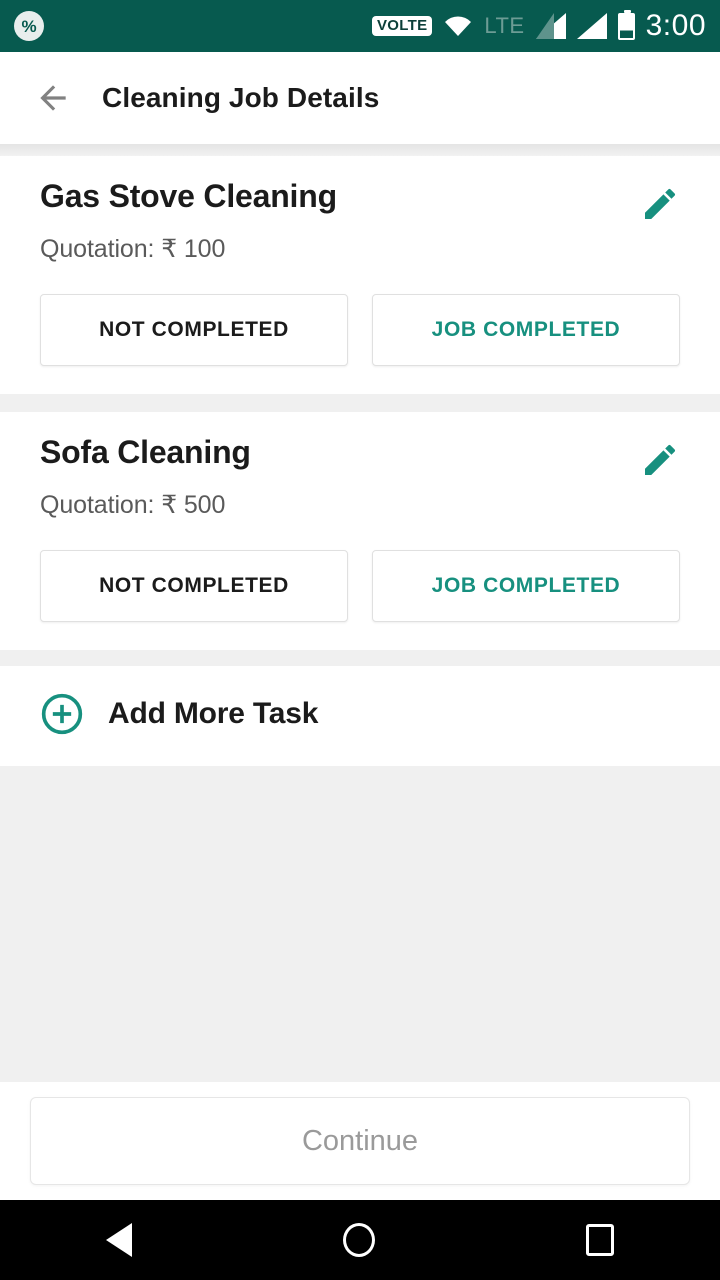  What do you see at coordinates (133, 505) in the screenshot?
I see `task-quotation: Quotation: ₹ 500` at bounding box center [133, 505].